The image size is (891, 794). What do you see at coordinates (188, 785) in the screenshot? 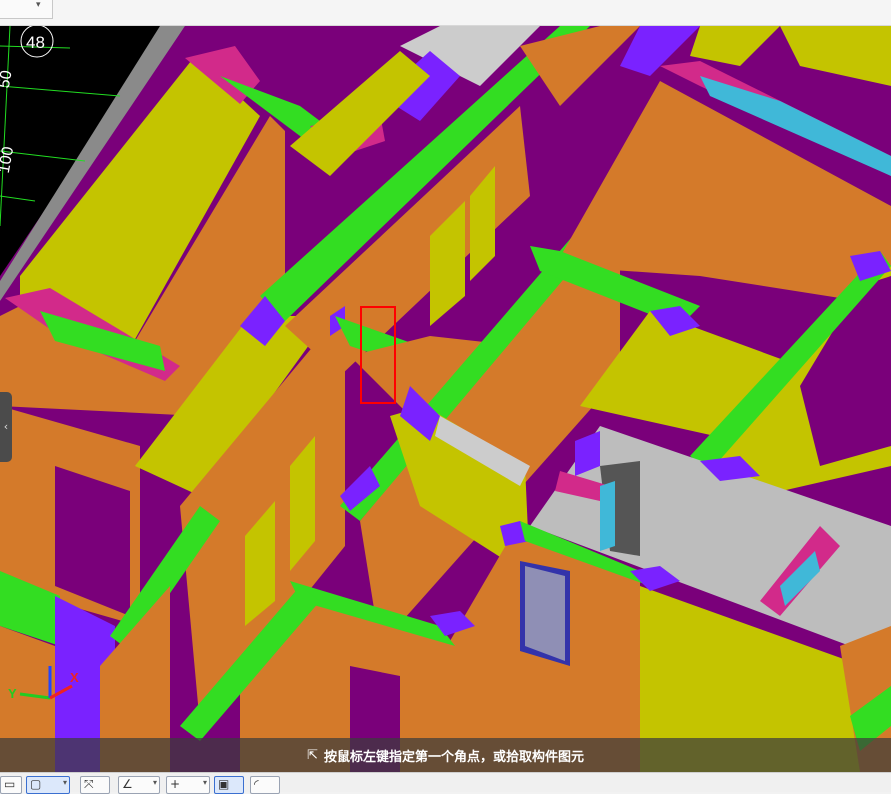
I see `snap-dropdown: + ▾` at bounding box center [188, 785].